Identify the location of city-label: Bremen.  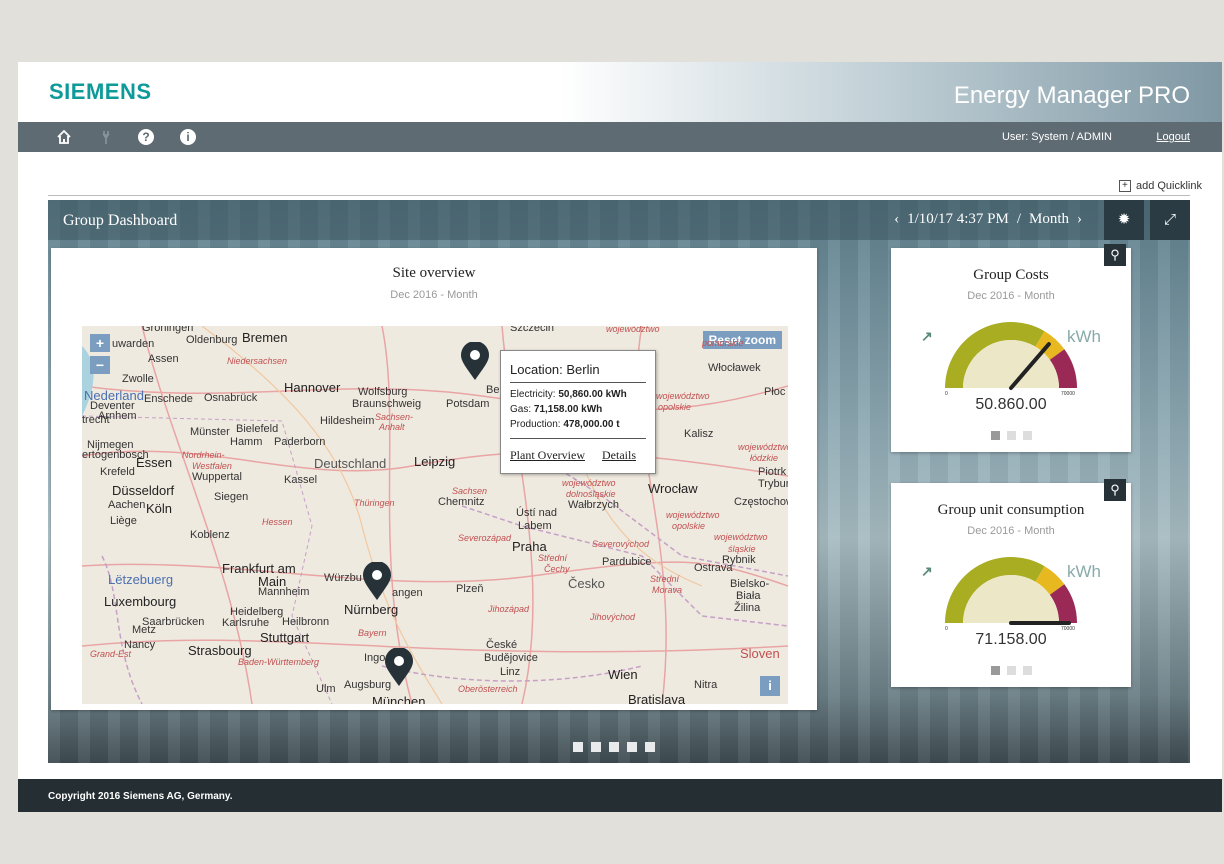
(265, 337).